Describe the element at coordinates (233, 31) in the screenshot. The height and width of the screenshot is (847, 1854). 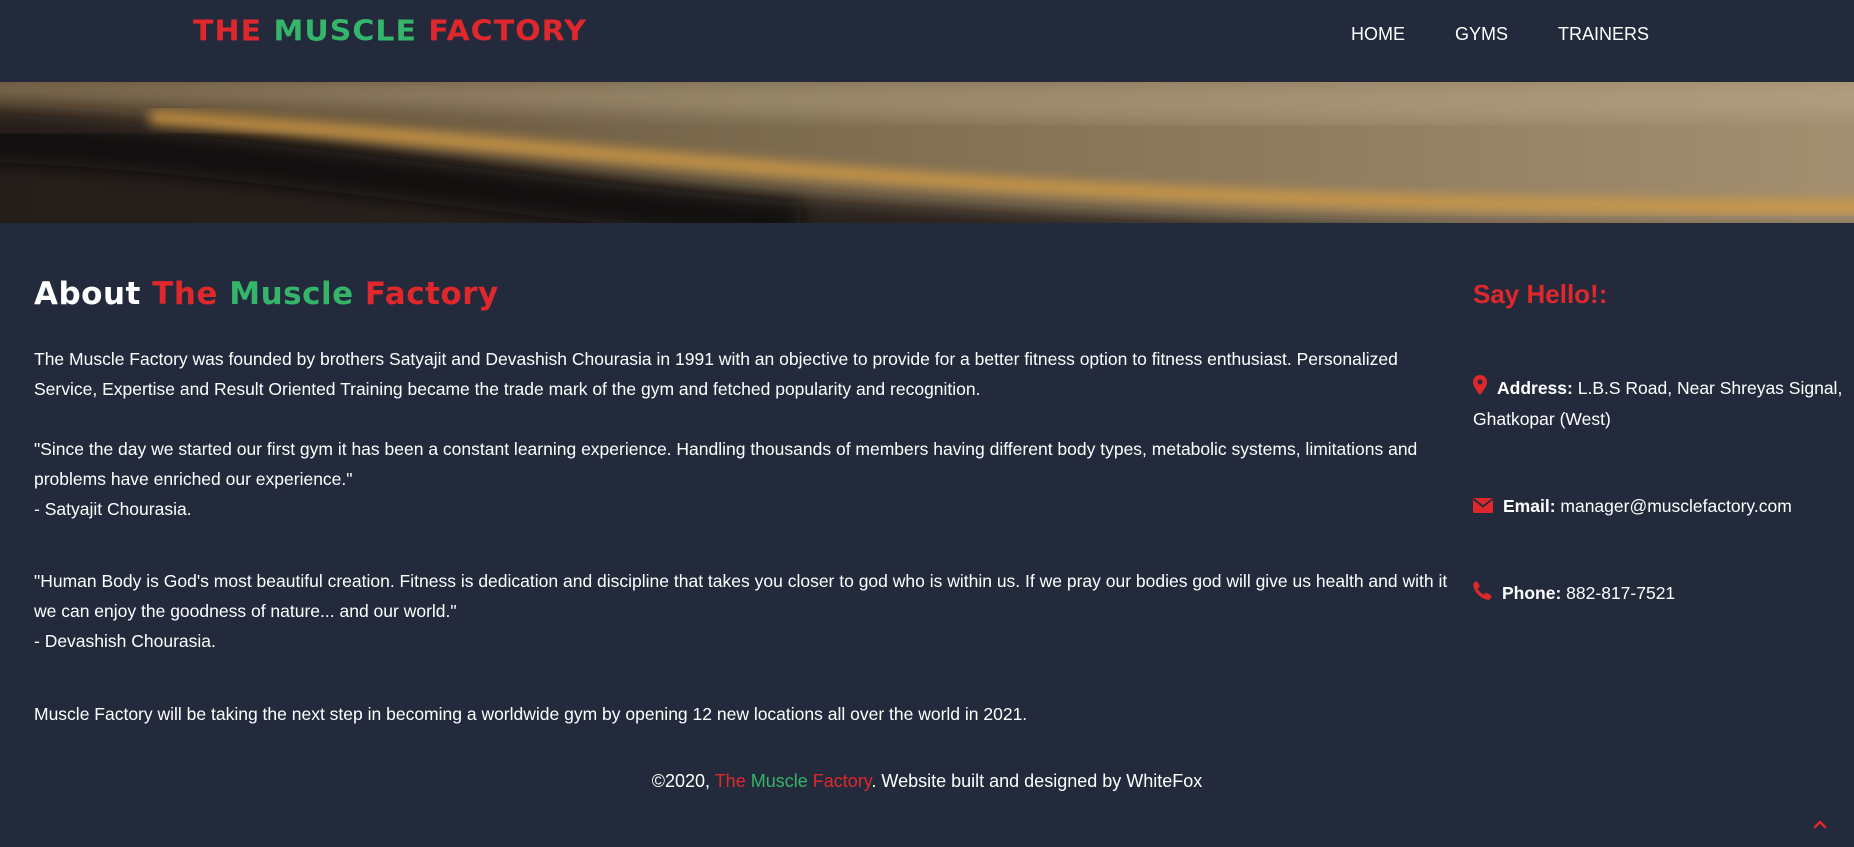
I see `brand-part-1: THE` at that location.